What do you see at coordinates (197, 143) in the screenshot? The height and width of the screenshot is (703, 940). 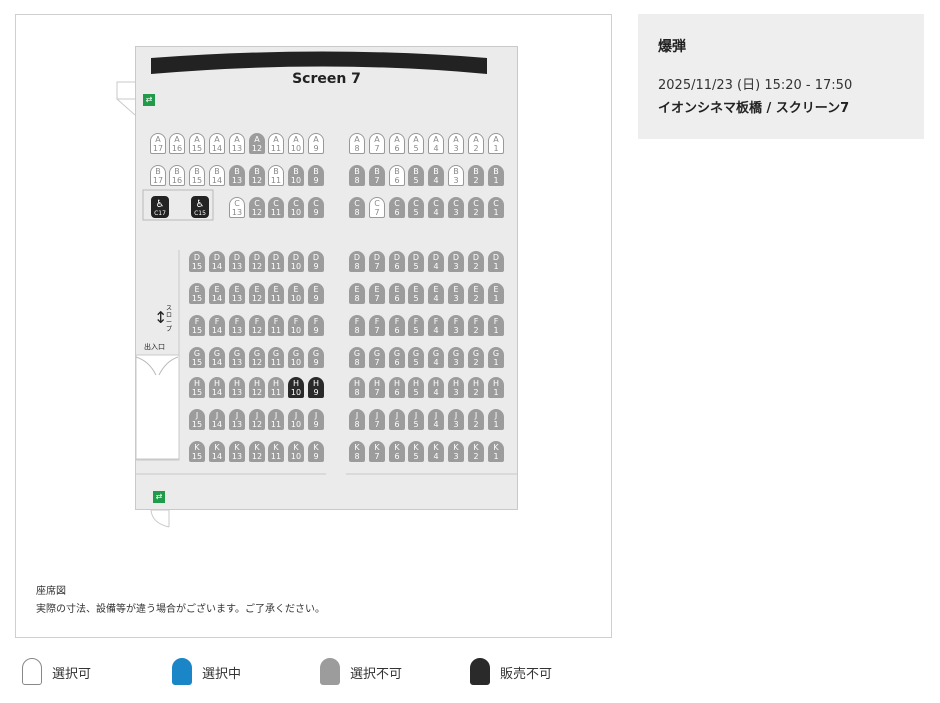 I see `seat-A15: A 15` at bounding box center [197, 143].